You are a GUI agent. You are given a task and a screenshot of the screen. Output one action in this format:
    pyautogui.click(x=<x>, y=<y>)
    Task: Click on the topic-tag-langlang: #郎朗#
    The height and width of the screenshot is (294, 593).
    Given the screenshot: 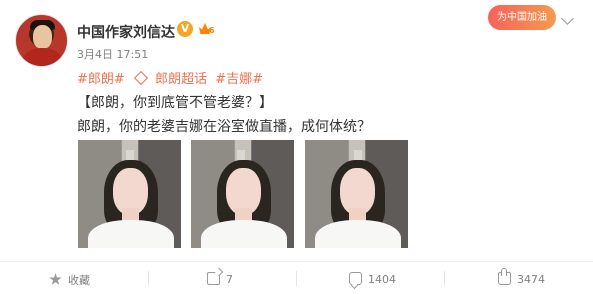 What is the action you would take?
    pyautogui.click(x=101, y=79)
    